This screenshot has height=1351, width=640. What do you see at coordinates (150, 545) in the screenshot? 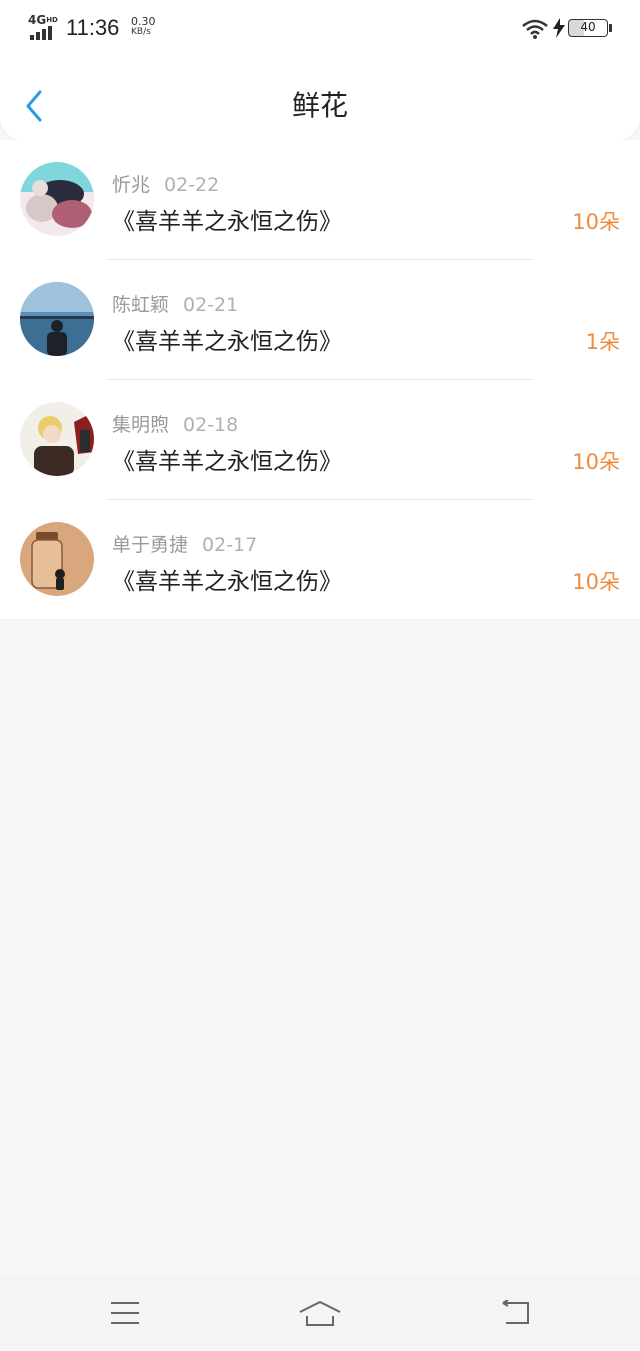
I see `sender-name: 单于勇捷` at bounding box center [150, 545].